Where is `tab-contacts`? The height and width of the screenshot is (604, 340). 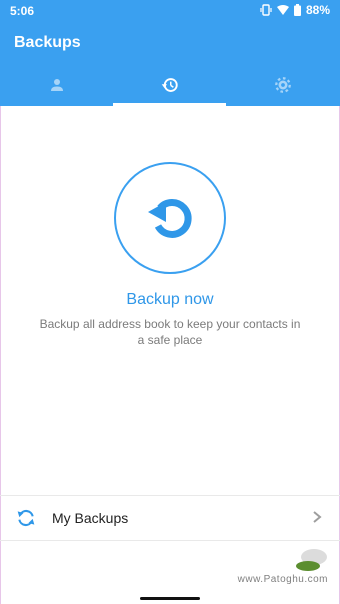
tab-contacts is located at coordinates (56, 85).